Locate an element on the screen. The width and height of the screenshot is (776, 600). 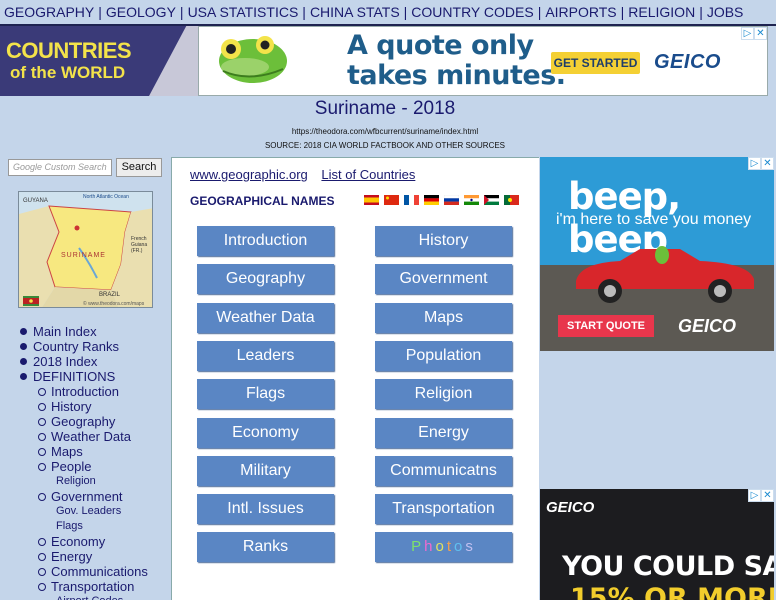
leftnav-definition-item: Airport Codes is located at coordinates (93, 597).